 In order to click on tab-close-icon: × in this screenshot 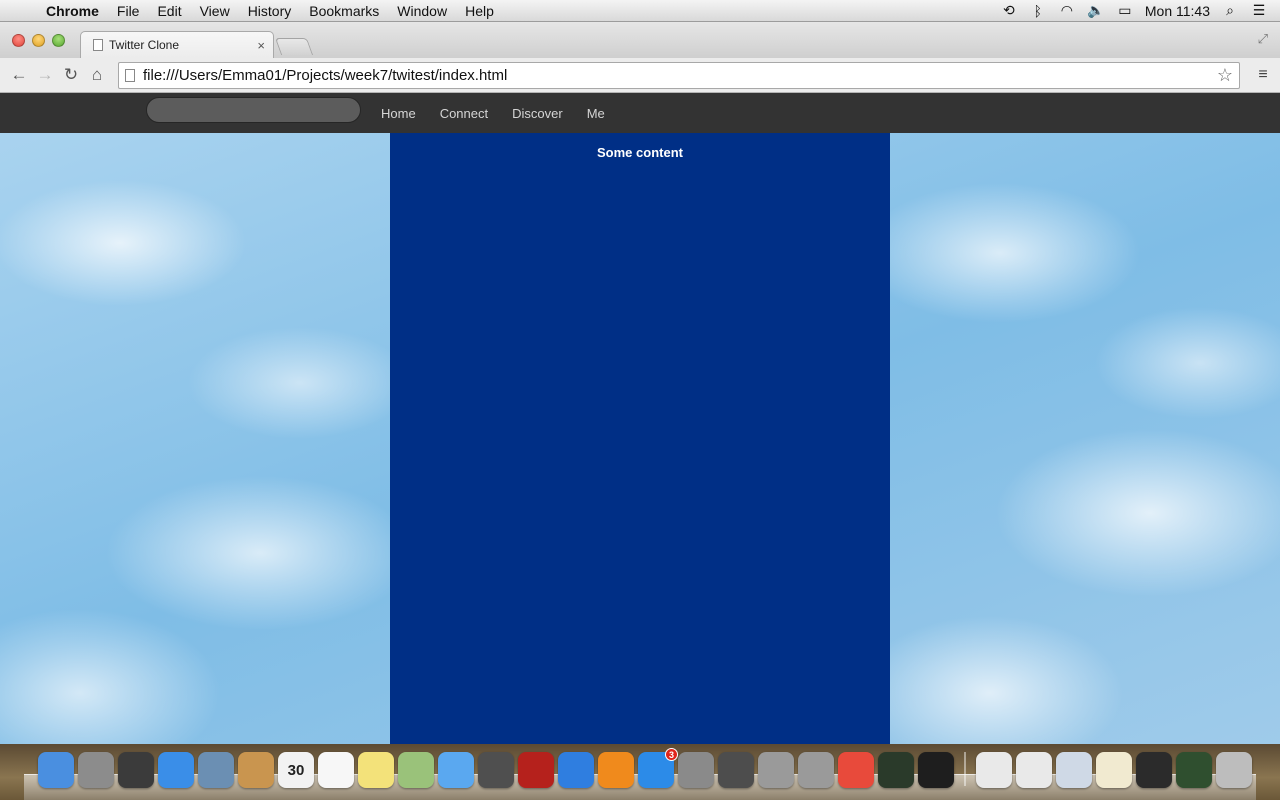, I will do `click(261, 45)`.